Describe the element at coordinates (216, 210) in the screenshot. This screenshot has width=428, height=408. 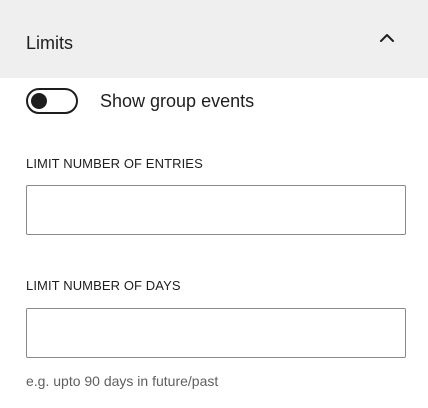
I see `limit-entries-input` at that location.